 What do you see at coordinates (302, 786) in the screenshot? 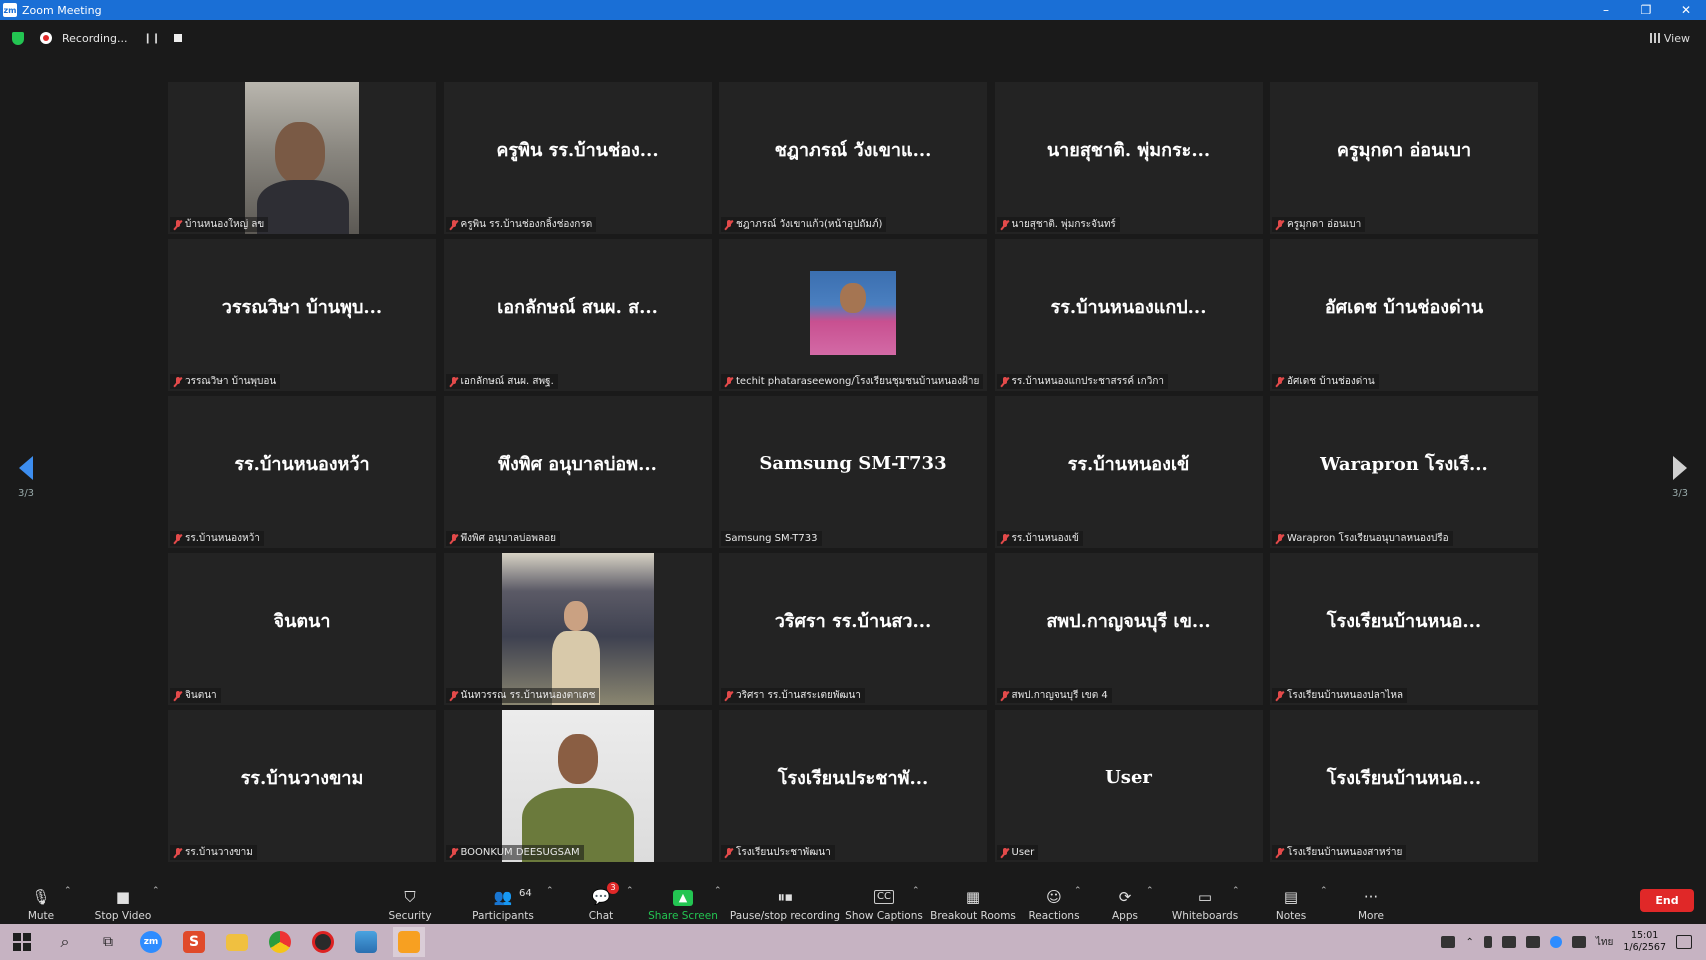
I see `participant-tile: รร.บ้านวางขาม รร.บ้านวางขาม` at bounding box center [302, 786].